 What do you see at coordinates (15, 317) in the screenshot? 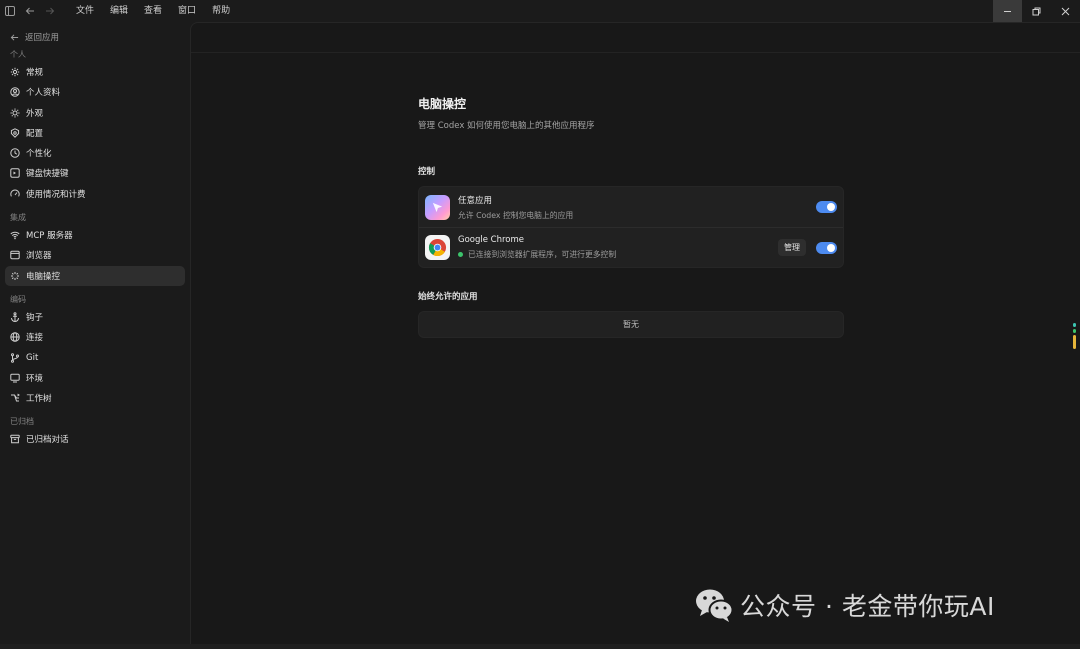
I see `anchor-icon` at bounding box center [15, 317].